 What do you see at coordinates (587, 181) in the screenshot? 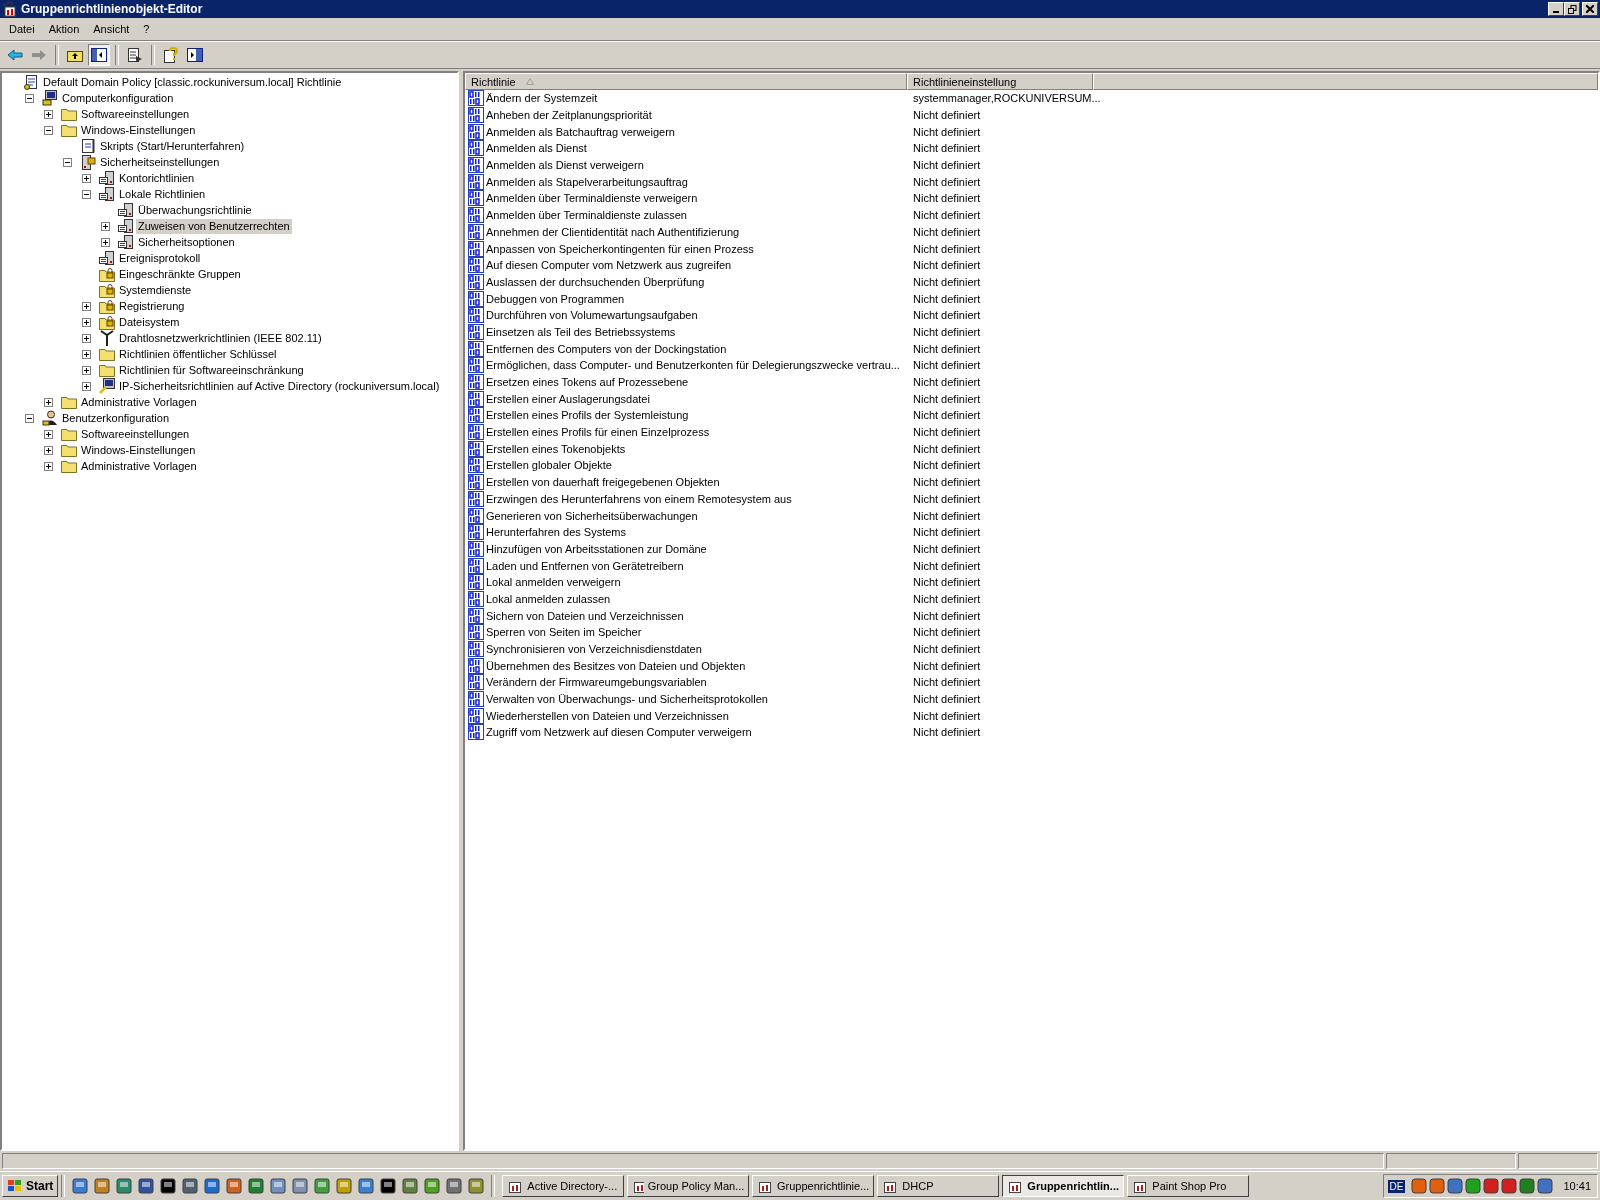
I see `policy-name: Anmelden als Stapelverarbeitungsauftrag` at bounding box center [587, 181].